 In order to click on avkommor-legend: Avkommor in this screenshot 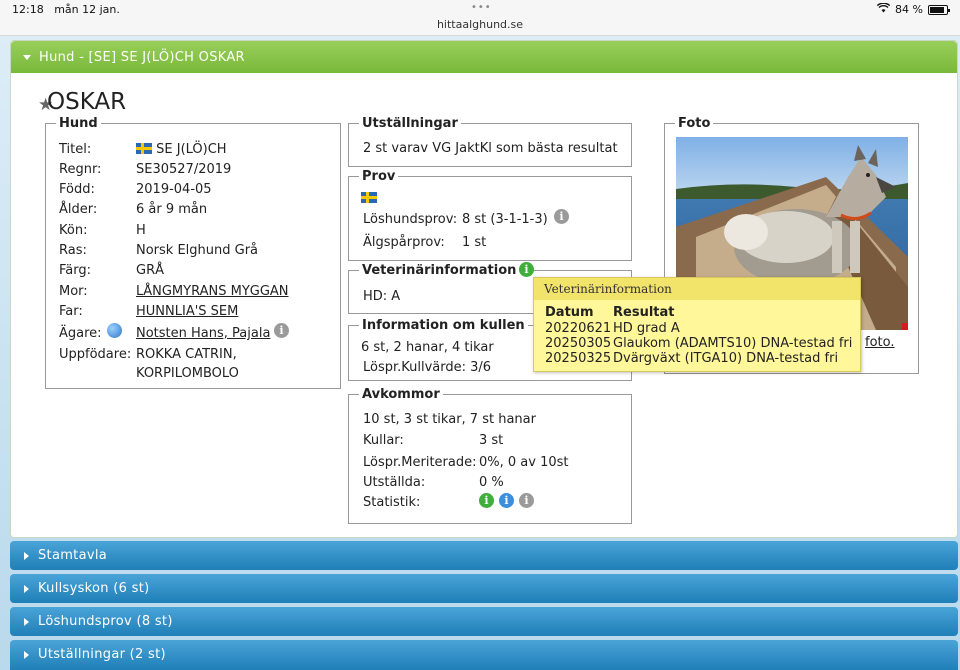, I will do `click(401, 394)`.